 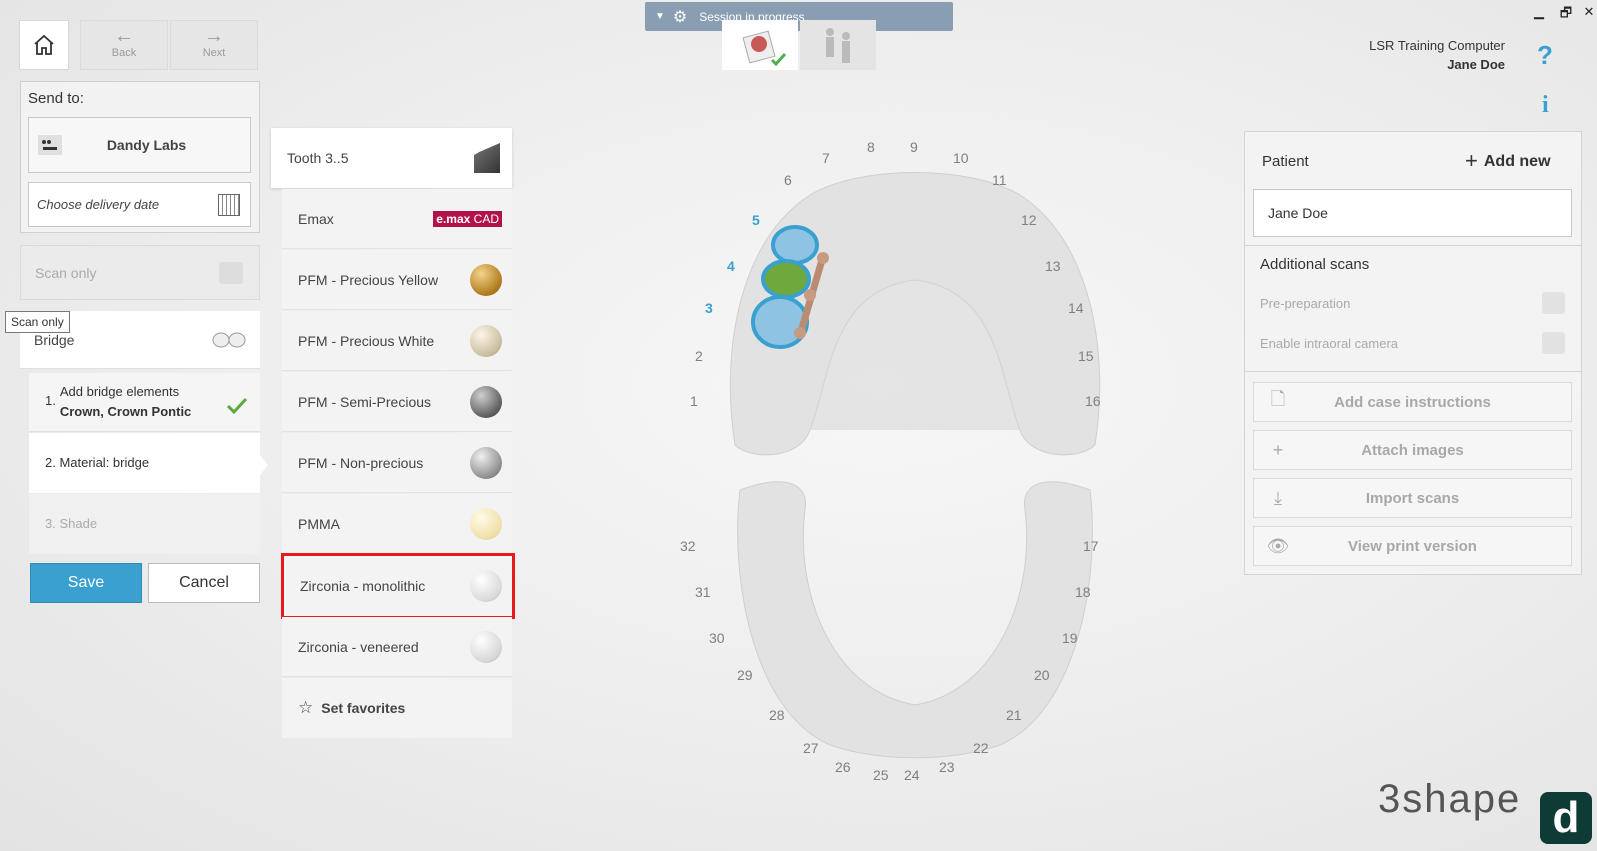 What do you see at coordinates (1412, 213) in the screenshot?
I see `patient-name-field: Jane Doe` at bounding box center [1412, 213].